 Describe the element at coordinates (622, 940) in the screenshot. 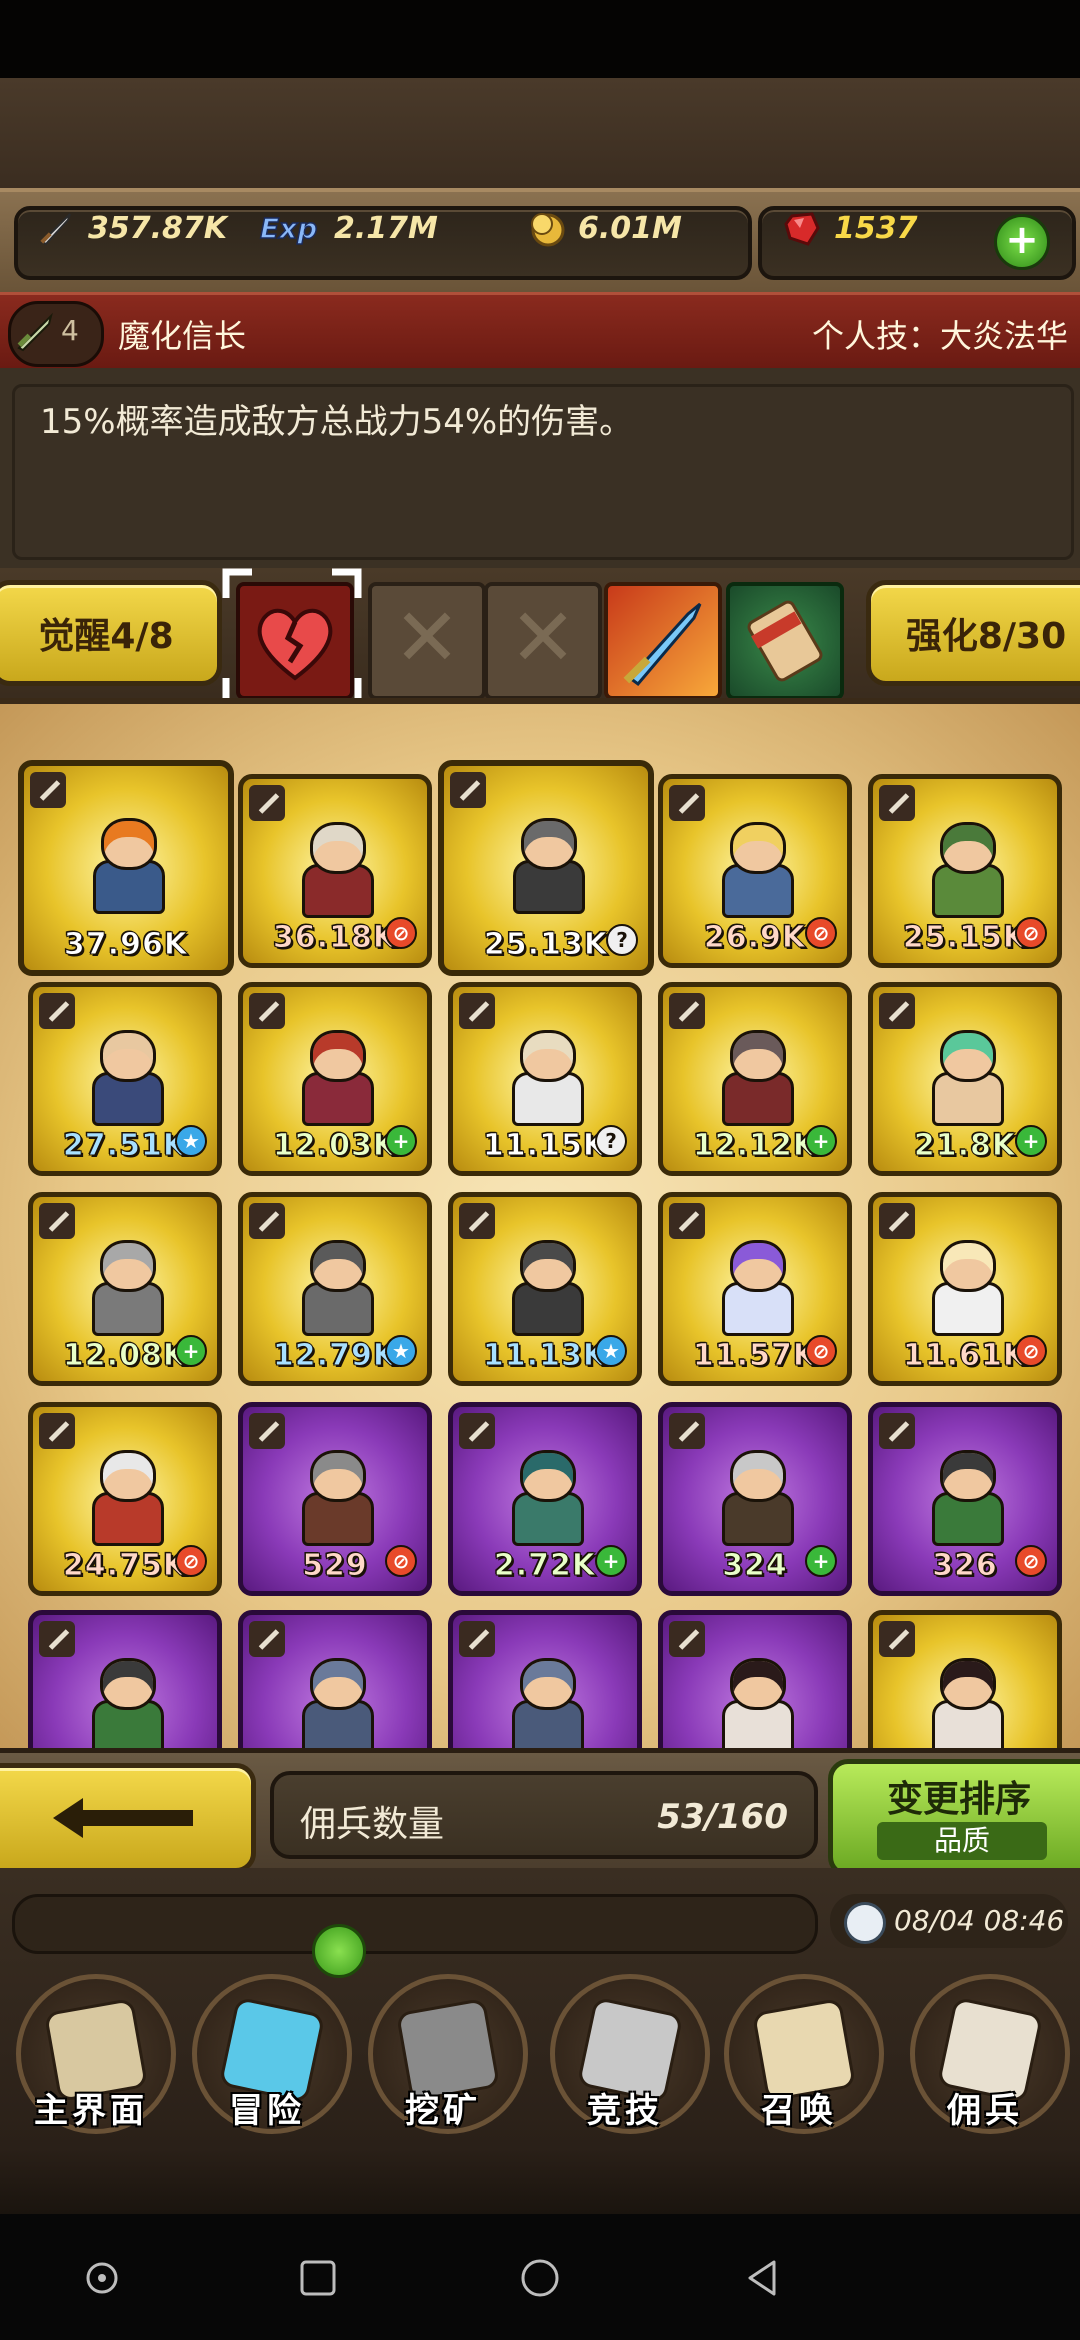

I see `unknown-element-icon: ?` at that location.